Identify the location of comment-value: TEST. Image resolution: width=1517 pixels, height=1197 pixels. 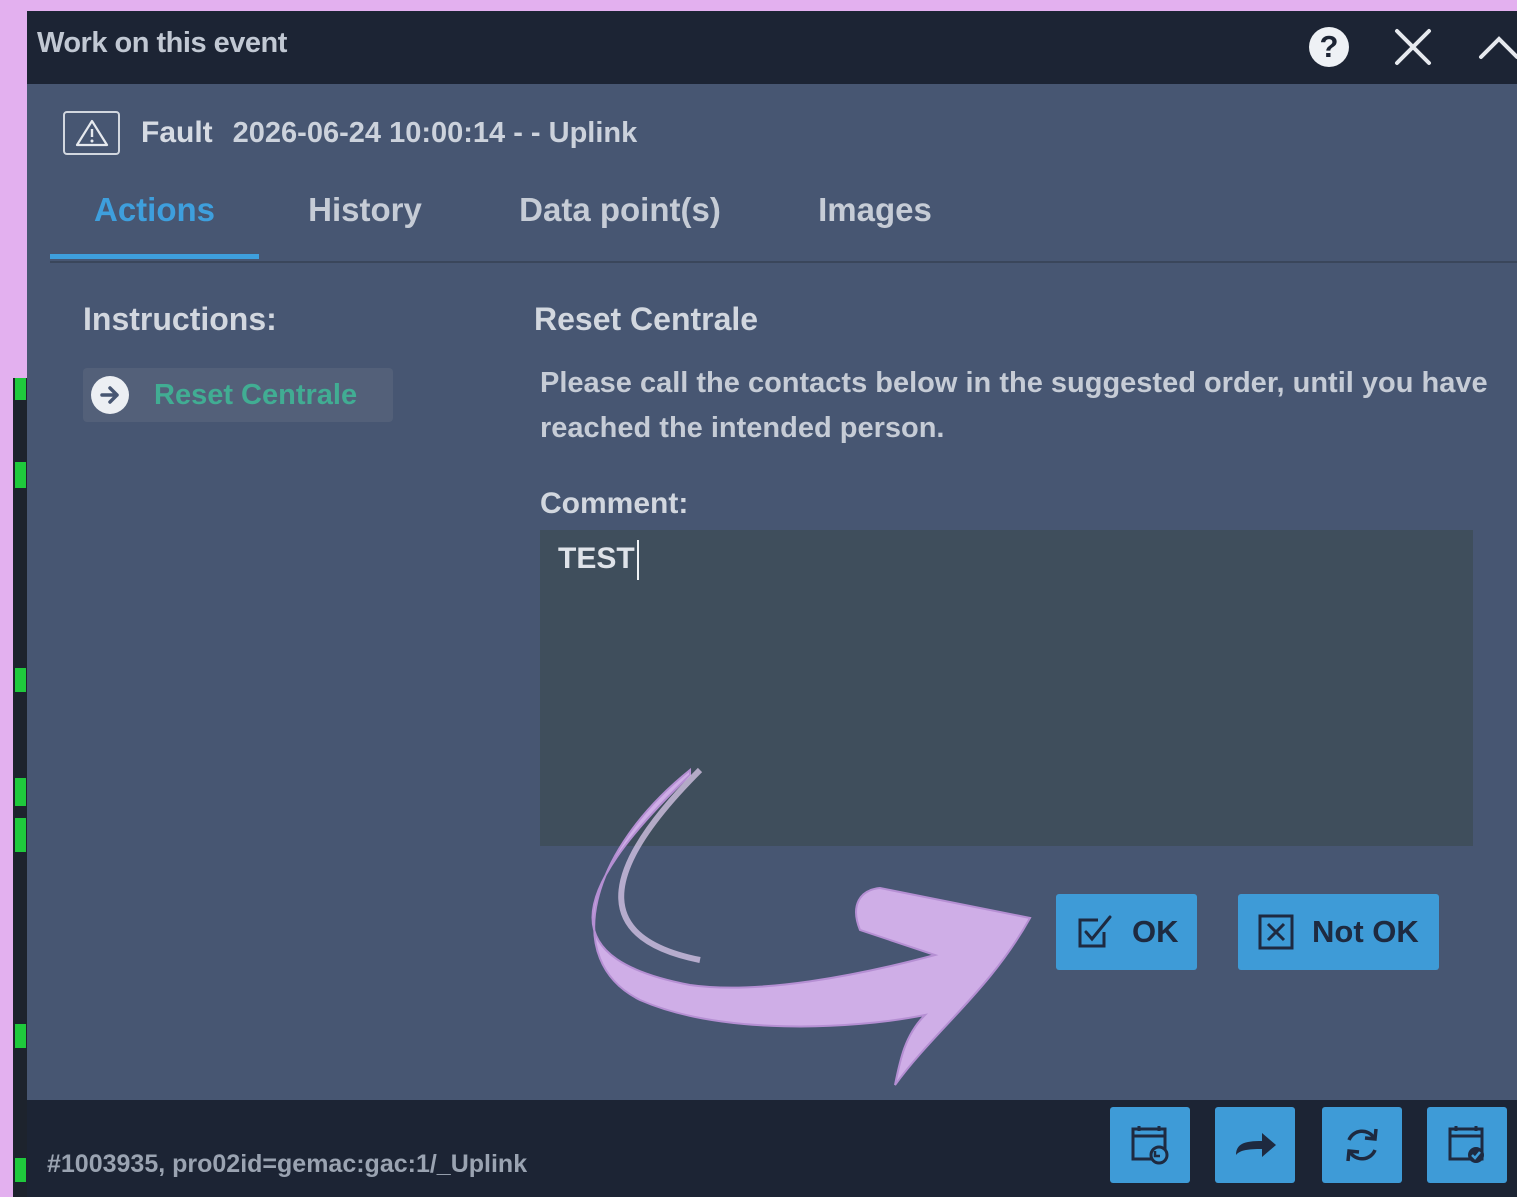
(596, 558).